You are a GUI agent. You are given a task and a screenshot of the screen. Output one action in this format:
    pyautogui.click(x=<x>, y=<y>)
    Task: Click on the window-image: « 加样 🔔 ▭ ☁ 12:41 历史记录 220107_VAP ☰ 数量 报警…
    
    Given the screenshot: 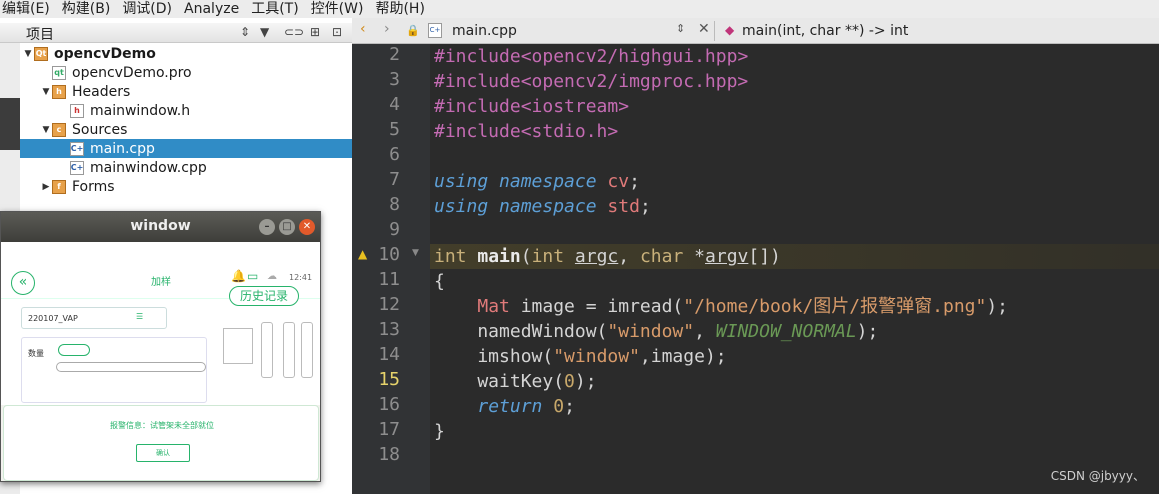 What is the action you would take?
    pyautogui.click(x=160, y=361)
    